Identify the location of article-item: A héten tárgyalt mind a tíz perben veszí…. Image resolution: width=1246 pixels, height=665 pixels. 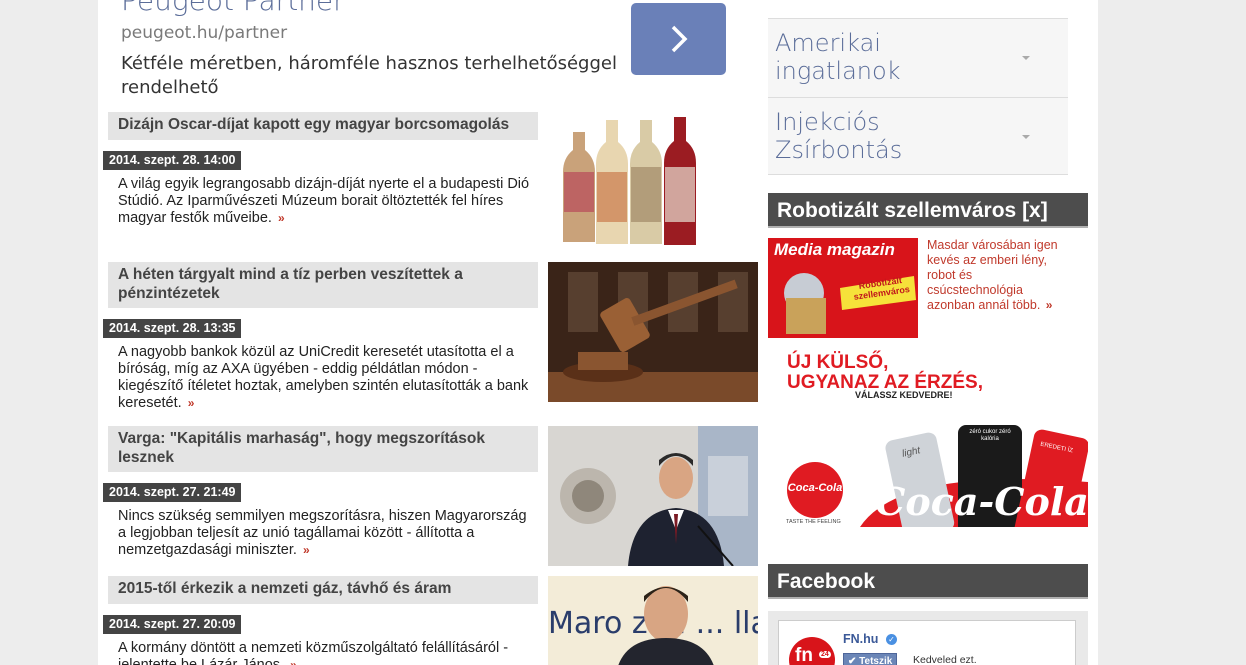
(430, 342).